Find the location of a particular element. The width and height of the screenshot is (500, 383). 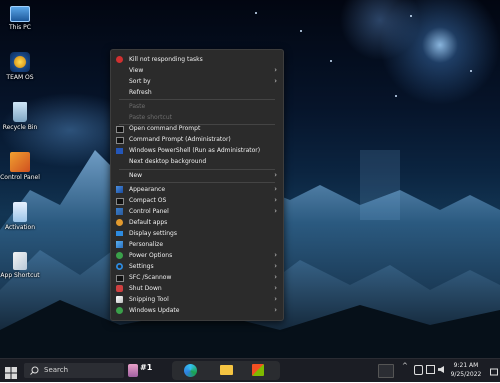

menu-item-compact-os: Compact OS › is located at coordinates (197, 200).